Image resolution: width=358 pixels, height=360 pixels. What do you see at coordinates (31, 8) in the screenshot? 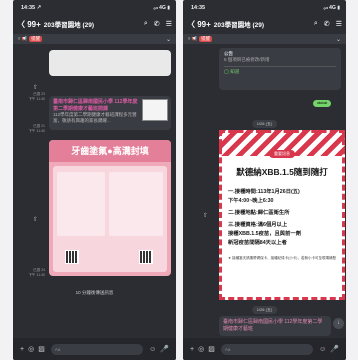
I see `status-time: 14:35 ↗` at bounding box center [31, 8].